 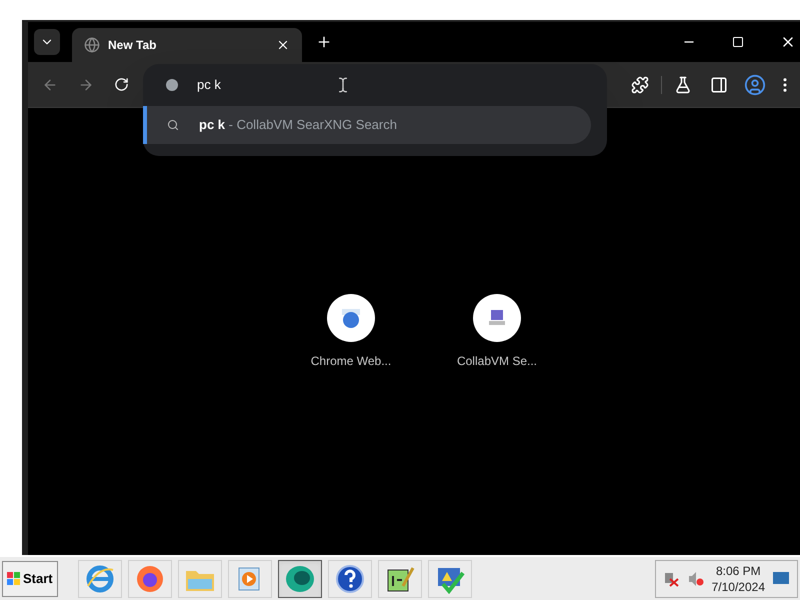 I want to click on new-tab-icon, so click(x=324, y=42).